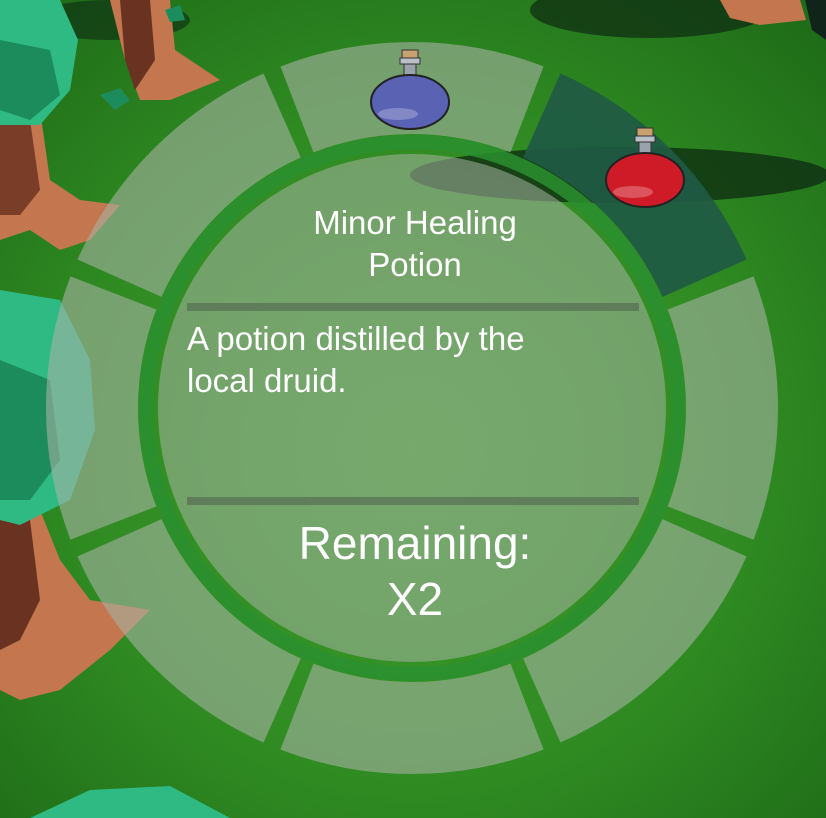 This screenshot has height=818, width=826. Describe the element at coordinates (415, 599) in the screenshot. I see `remaining-count: X2` at that location.